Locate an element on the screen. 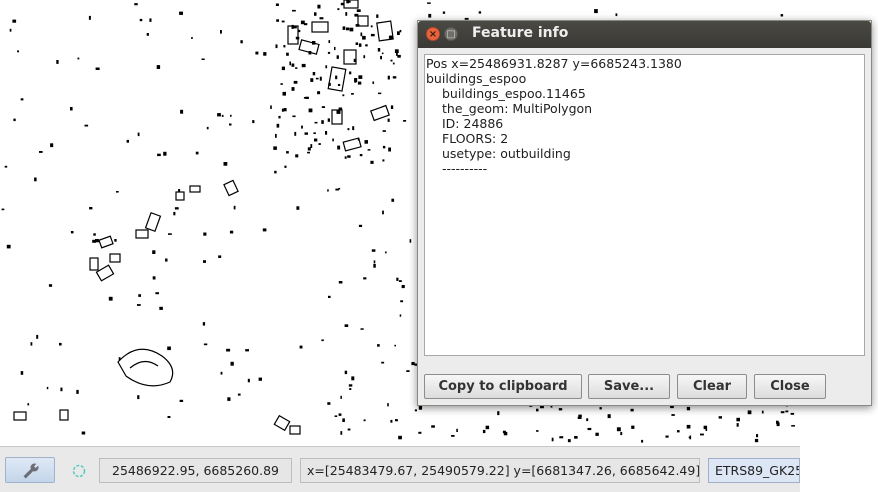 Image resolution: width=878 pixels, height=492 pixels. info-line-usetype: usetype: outbuilding is located at coordinates (506, 153).